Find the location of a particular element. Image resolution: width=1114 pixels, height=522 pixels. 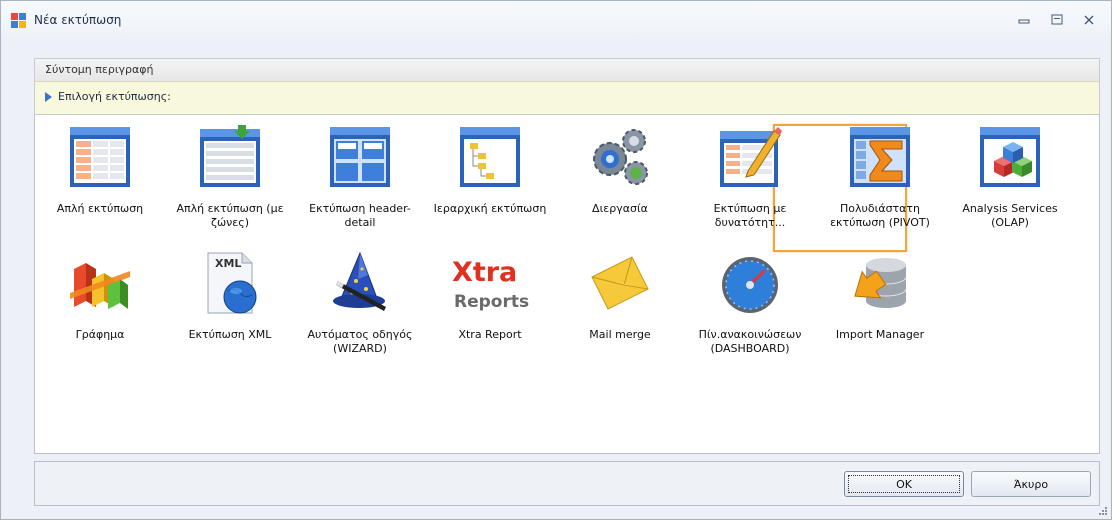

banded-report-icon is located at coordinates (230, 156).